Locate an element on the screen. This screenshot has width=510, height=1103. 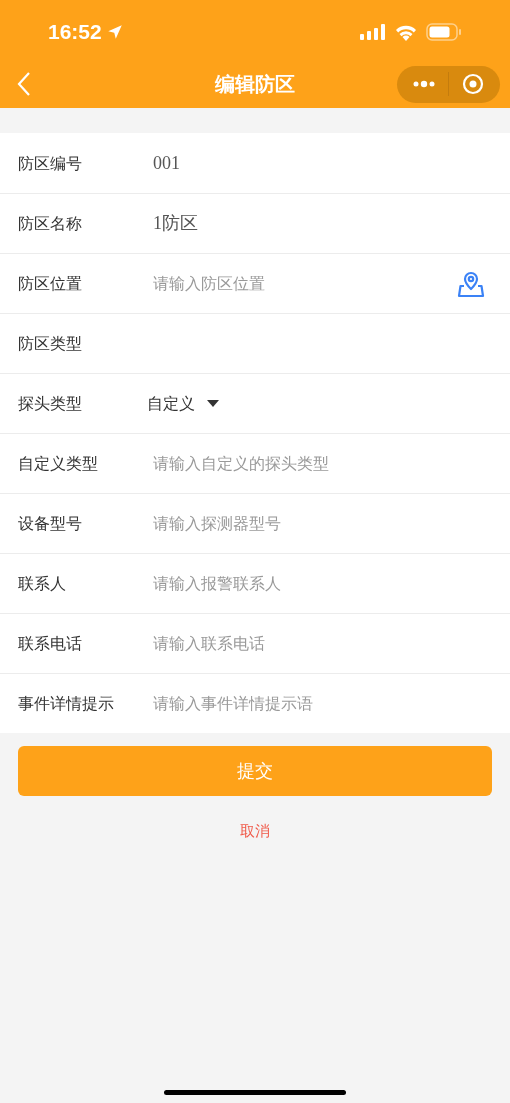
text-input: 请输入探测器型号 is located at coordinates (319, 523).